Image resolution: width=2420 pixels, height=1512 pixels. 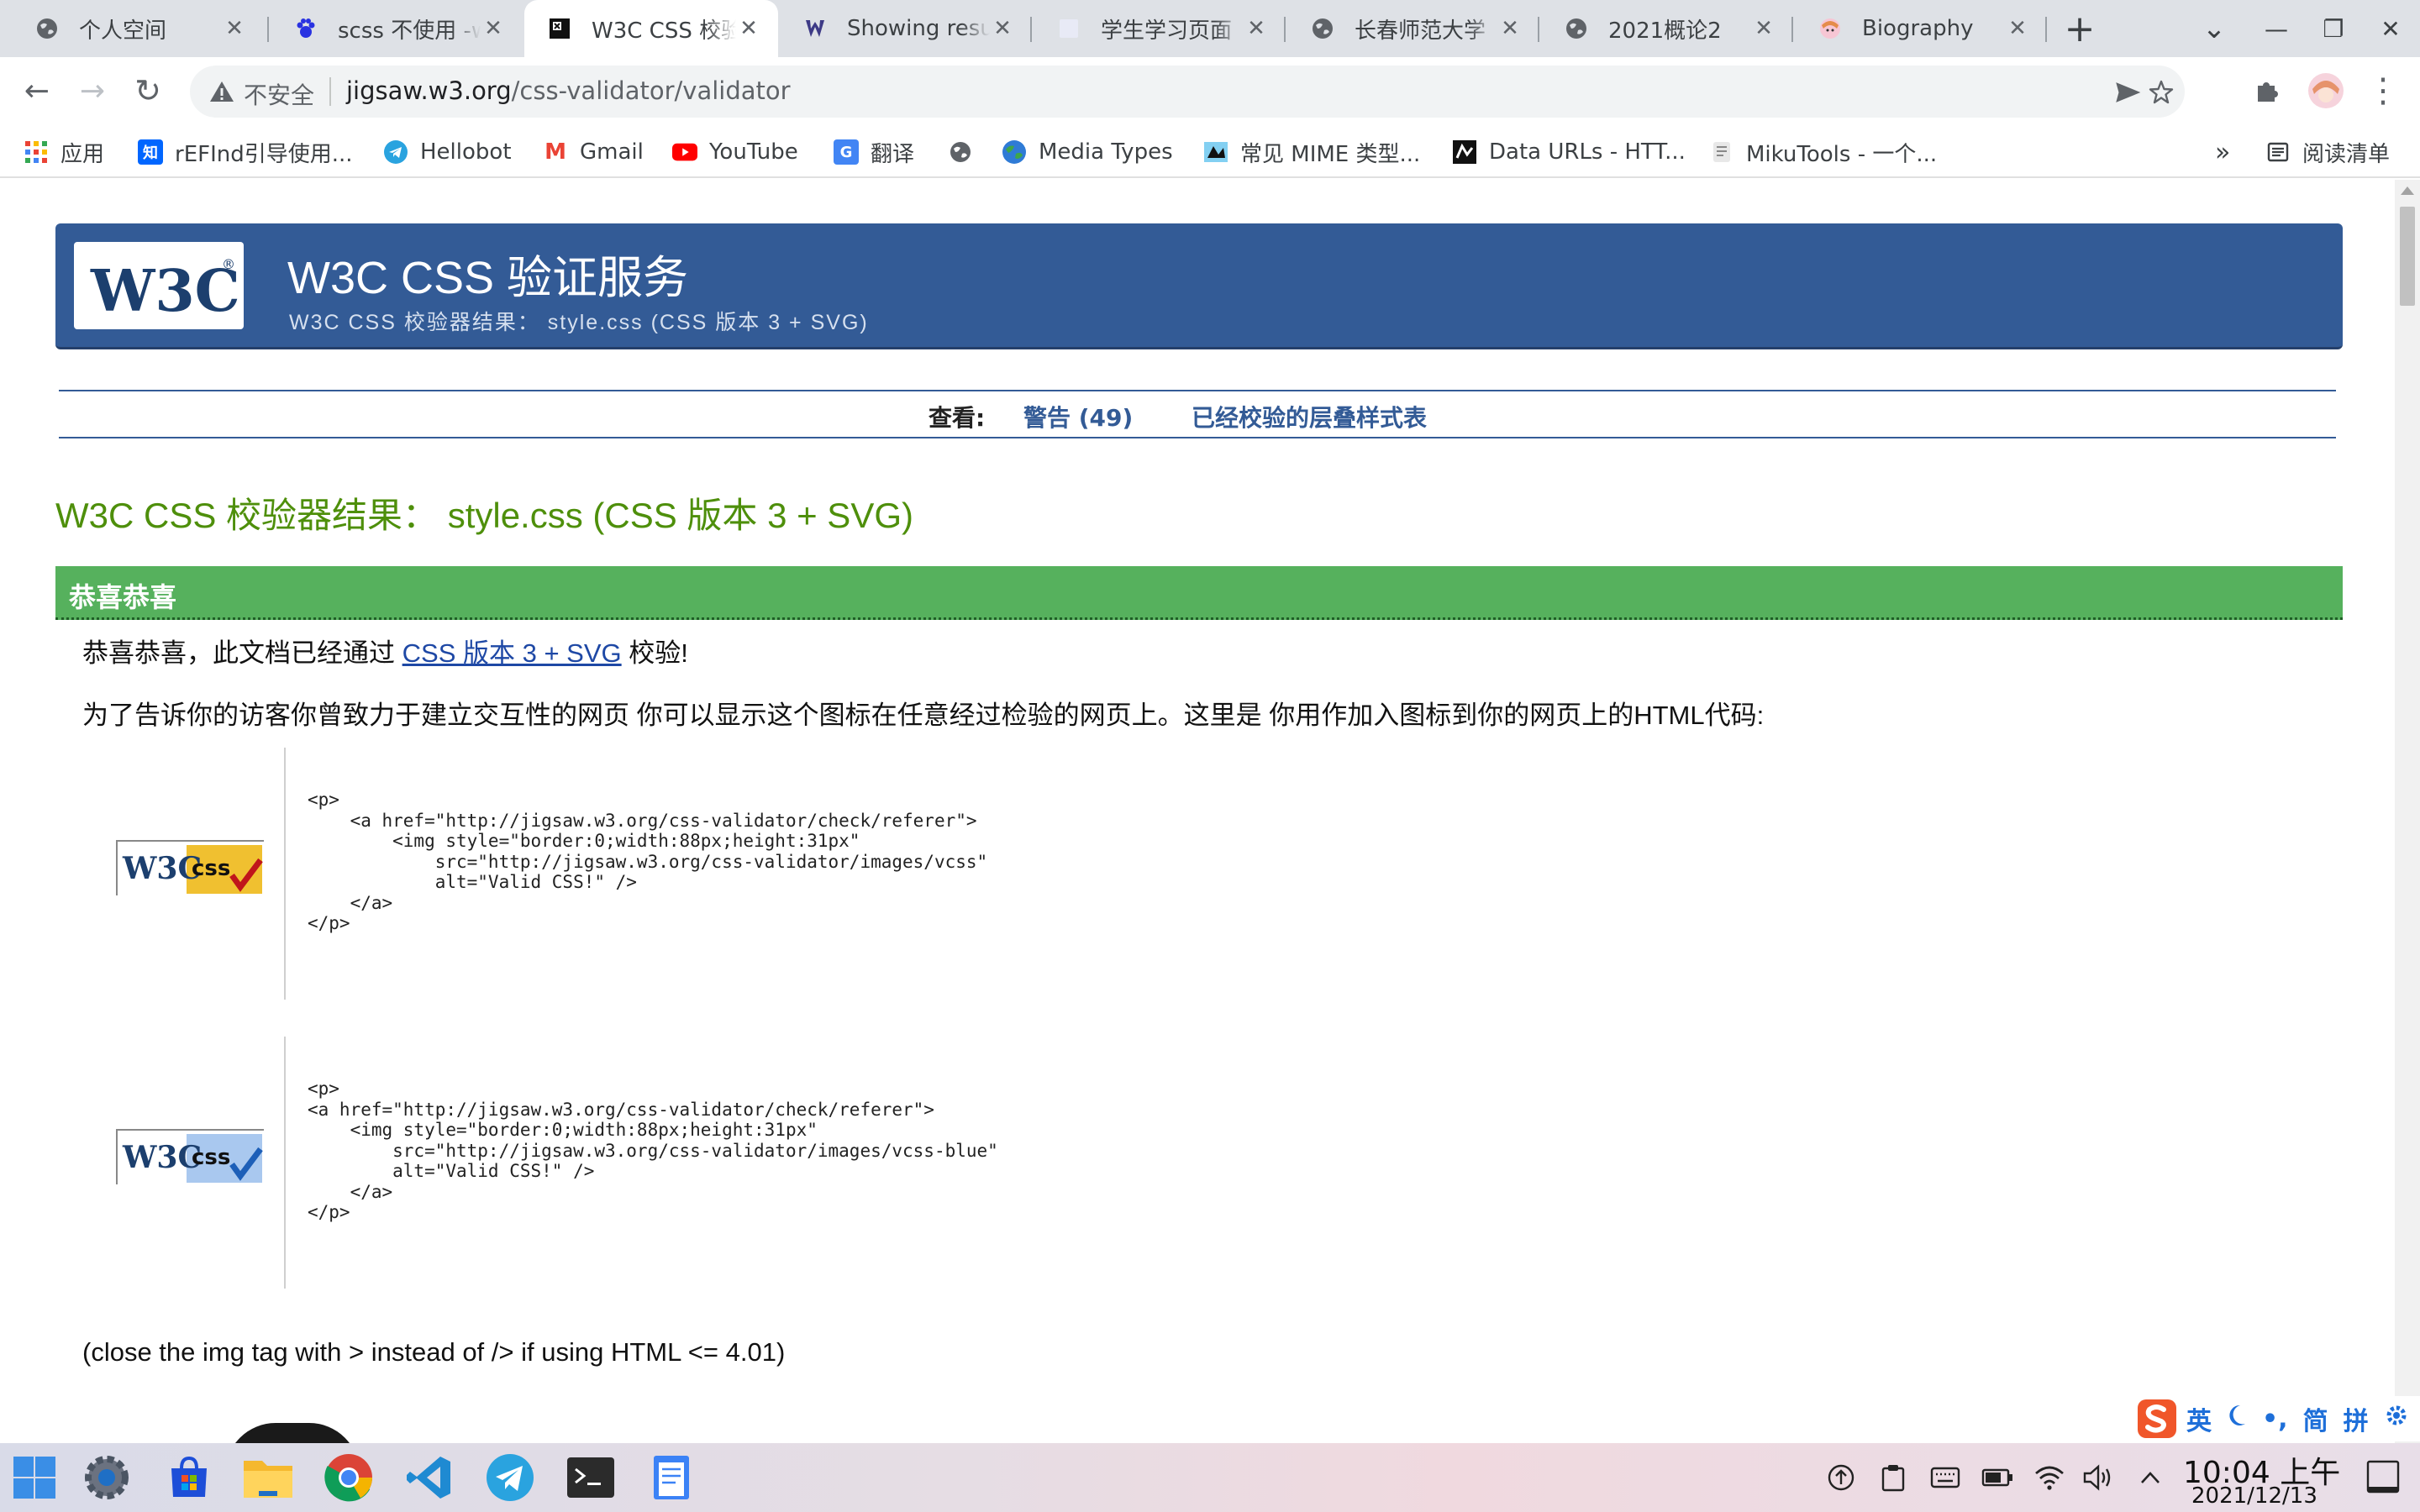 I want to click on insecure-label: 不安全, so click(x=279, y=94).